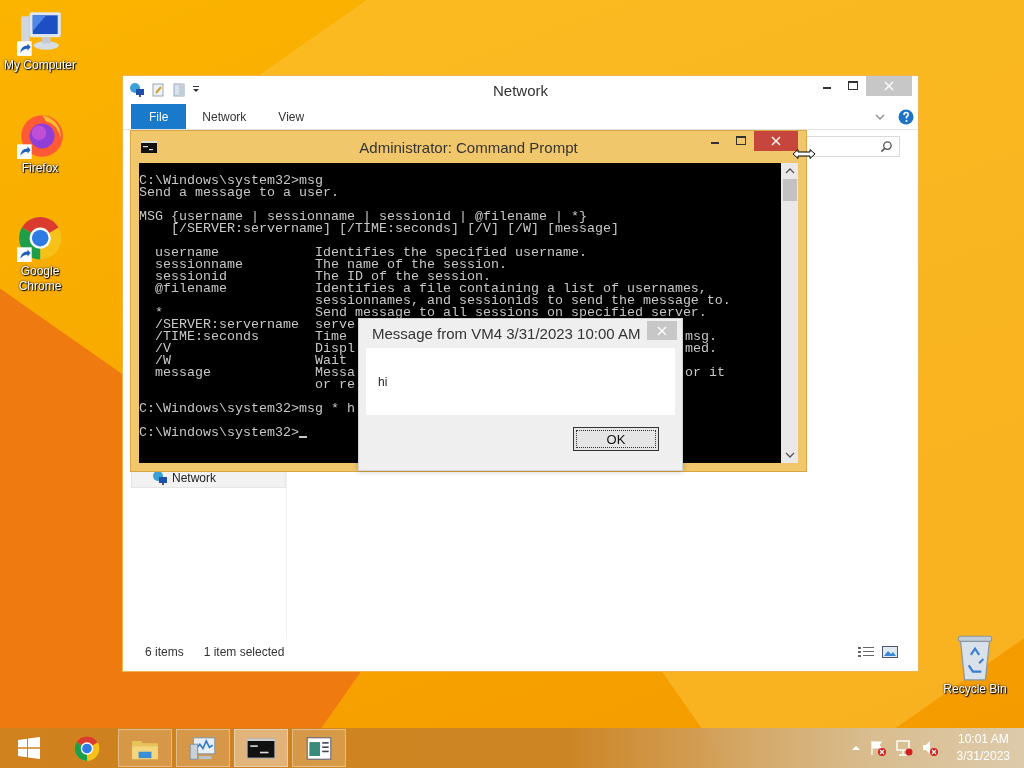  I want to click on shortcut-label: Recycle Bin, so click(975, 689).